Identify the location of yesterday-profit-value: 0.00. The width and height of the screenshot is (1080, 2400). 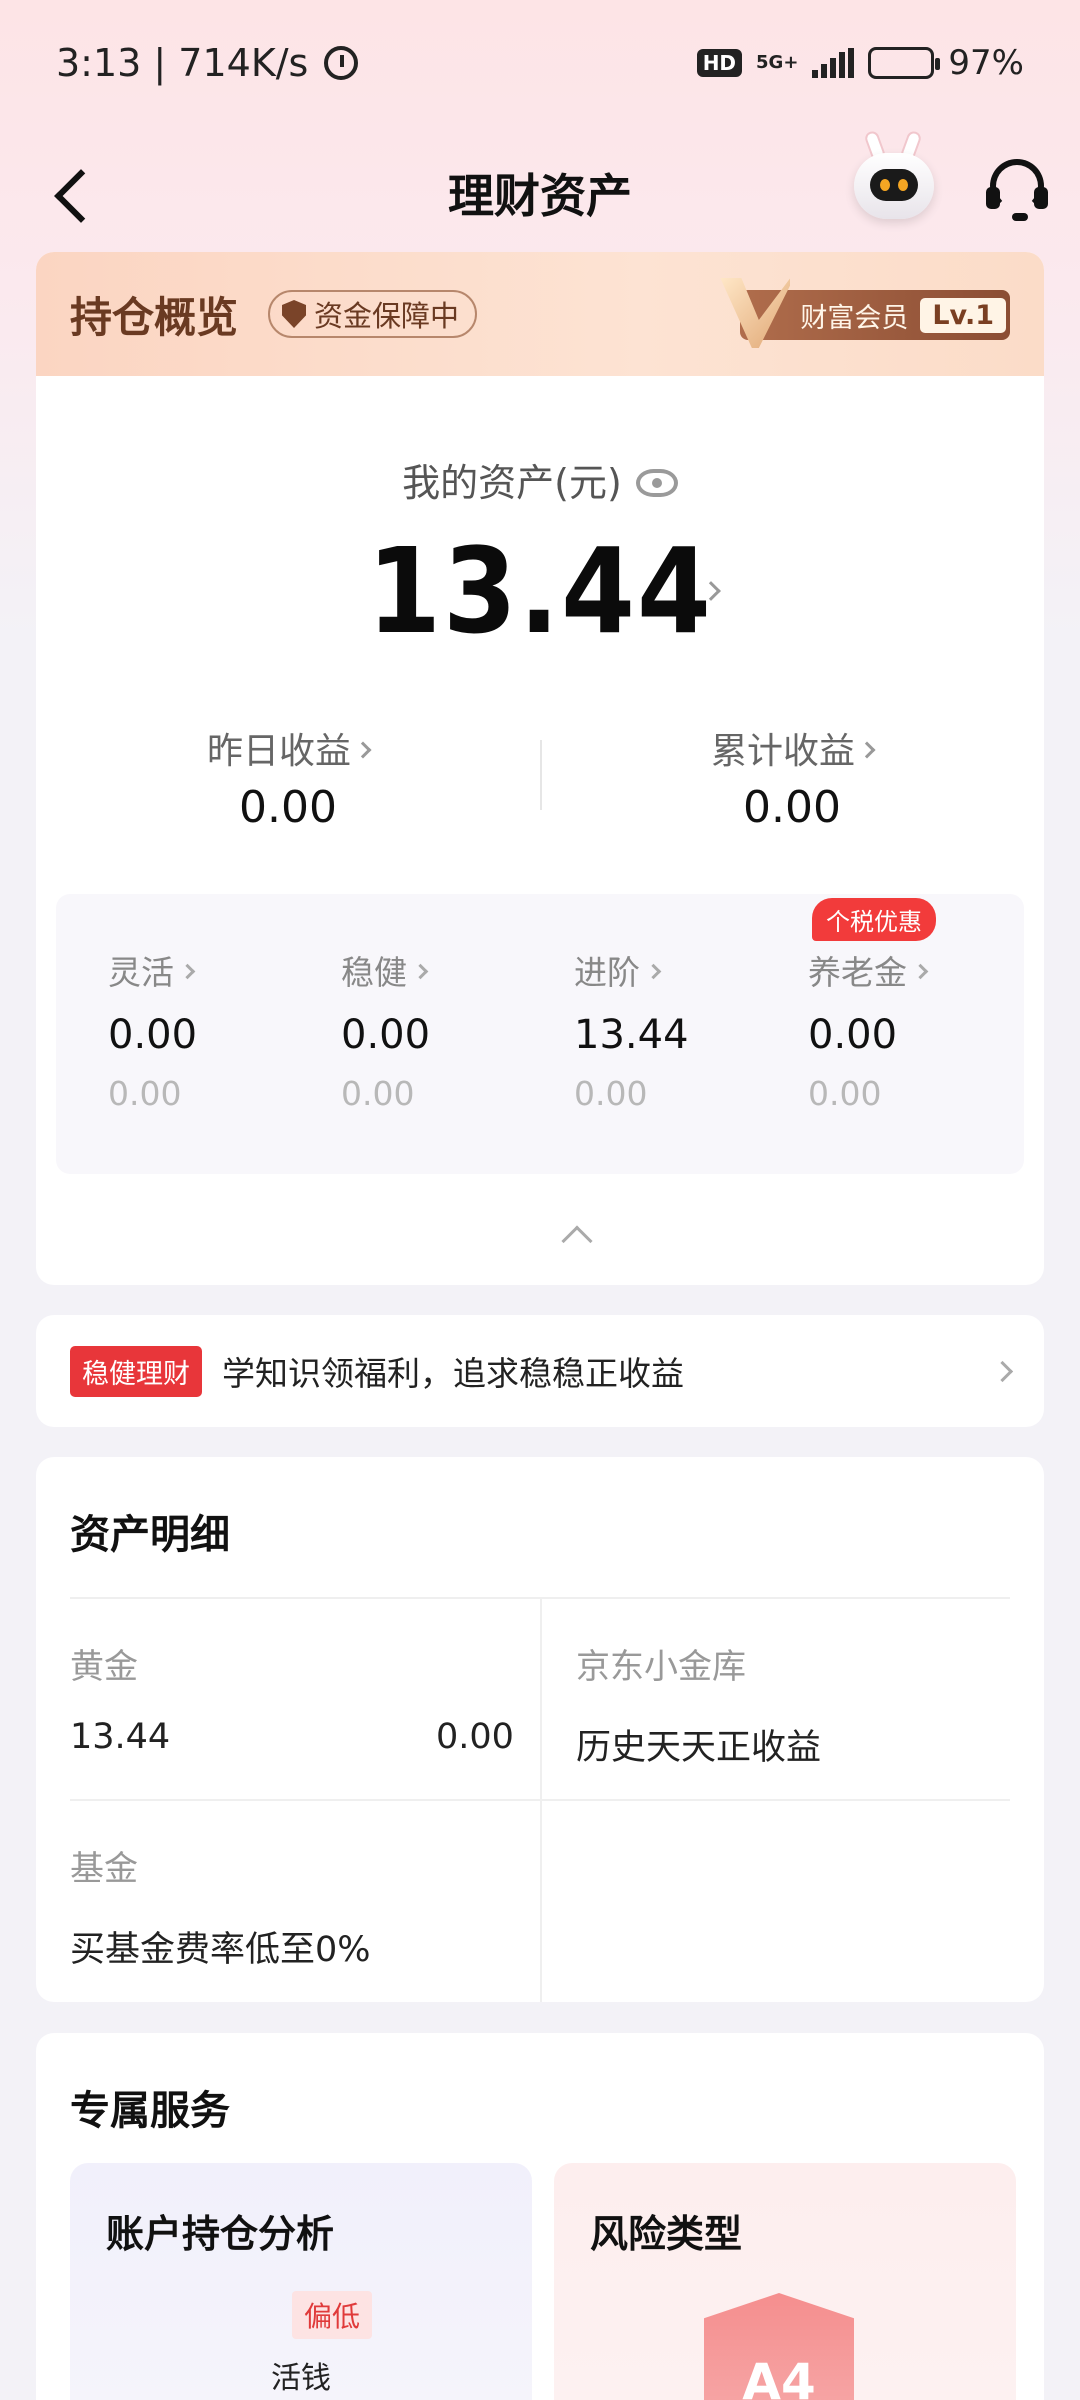
(288, 807).